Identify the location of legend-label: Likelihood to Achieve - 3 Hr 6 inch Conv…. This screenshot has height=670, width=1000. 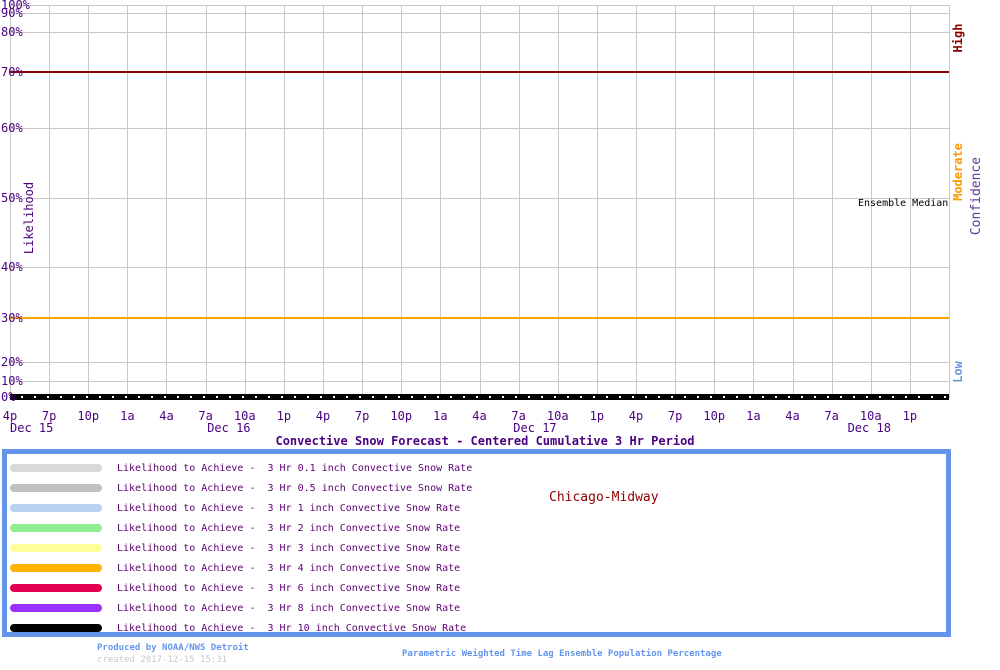
(289, 588).